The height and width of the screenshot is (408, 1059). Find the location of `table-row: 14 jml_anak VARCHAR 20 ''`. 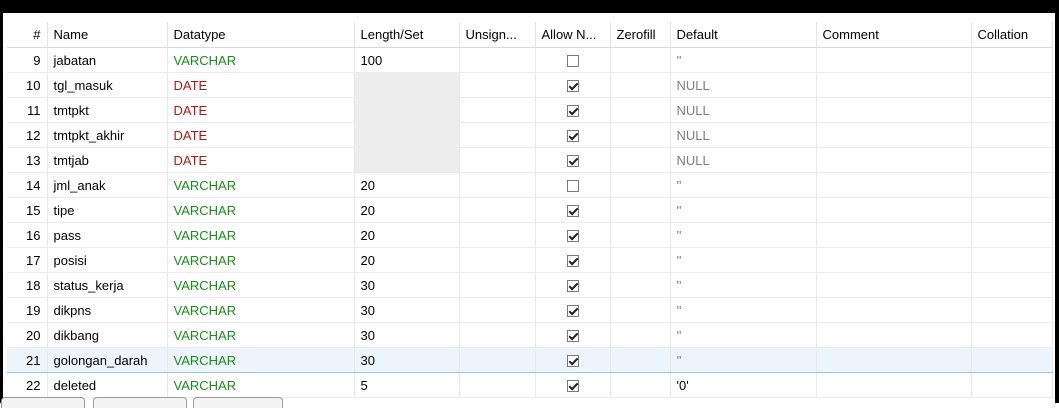

table-row: 14 jml_anak VARCHAR 20 '' is located at coordinates (530, 185).